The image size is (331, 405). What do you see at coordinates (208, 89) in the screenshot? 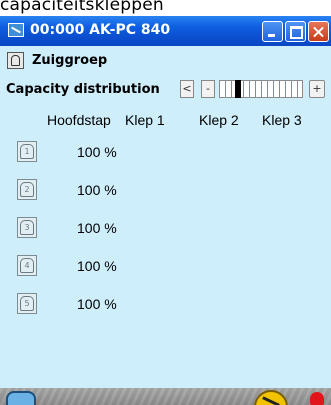
I see `decrease-button: -` at bounding box center [208, 89].